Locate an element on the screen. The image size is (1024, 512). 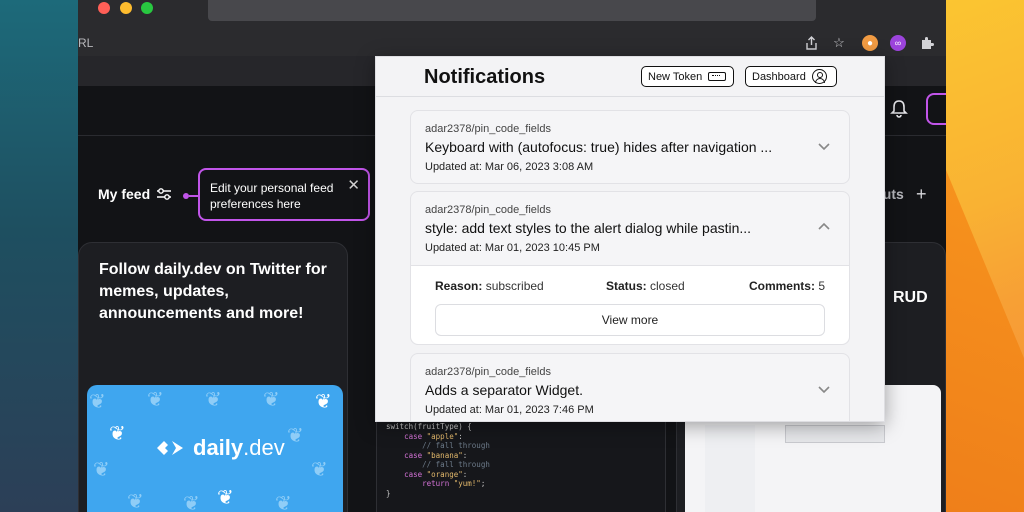
daily-dev-logo: daily.dev is located at coordinates (219, 448).